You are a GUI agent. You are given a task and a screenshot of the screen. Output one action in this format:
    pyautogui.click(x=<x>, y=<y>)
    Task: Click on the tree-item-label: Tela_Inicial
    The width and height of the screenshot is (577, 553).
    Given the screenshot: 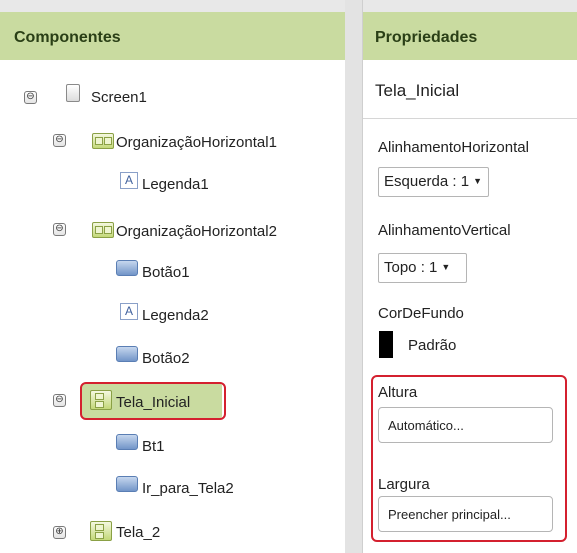 What is the action you would take?
    pyautogui.click(x=153, y=402)
    